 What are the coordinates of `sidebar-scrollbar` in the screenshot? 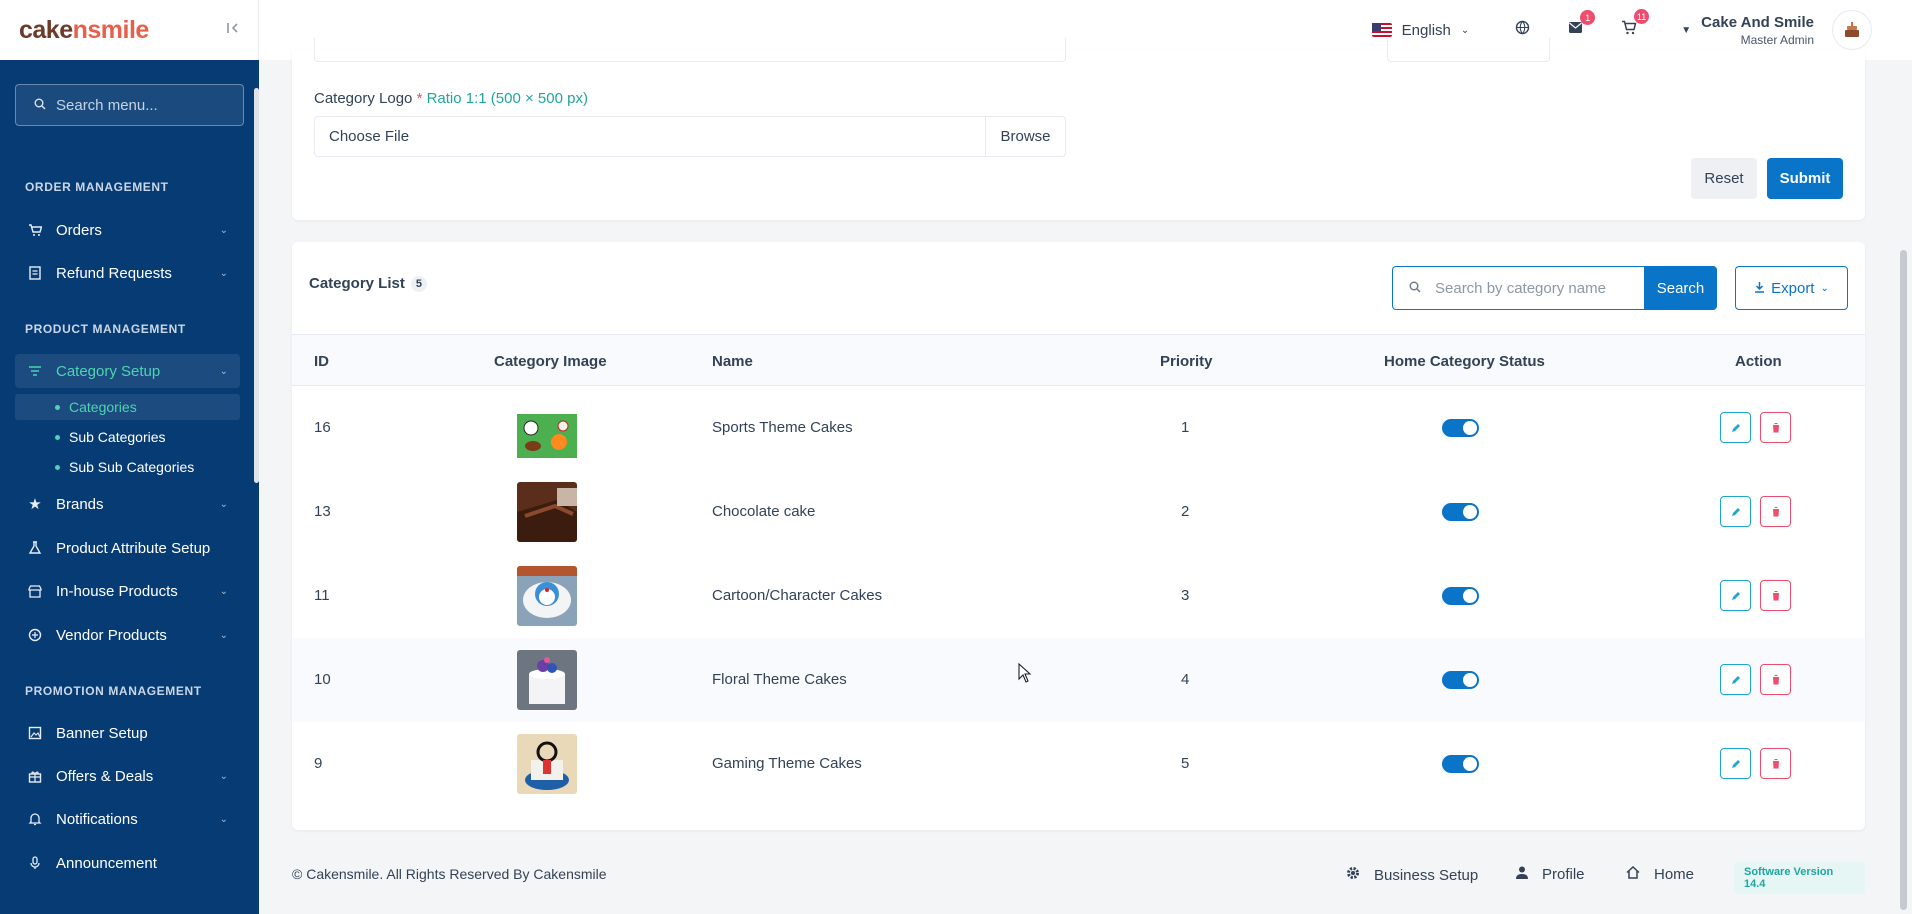 It's located at (256, 285).